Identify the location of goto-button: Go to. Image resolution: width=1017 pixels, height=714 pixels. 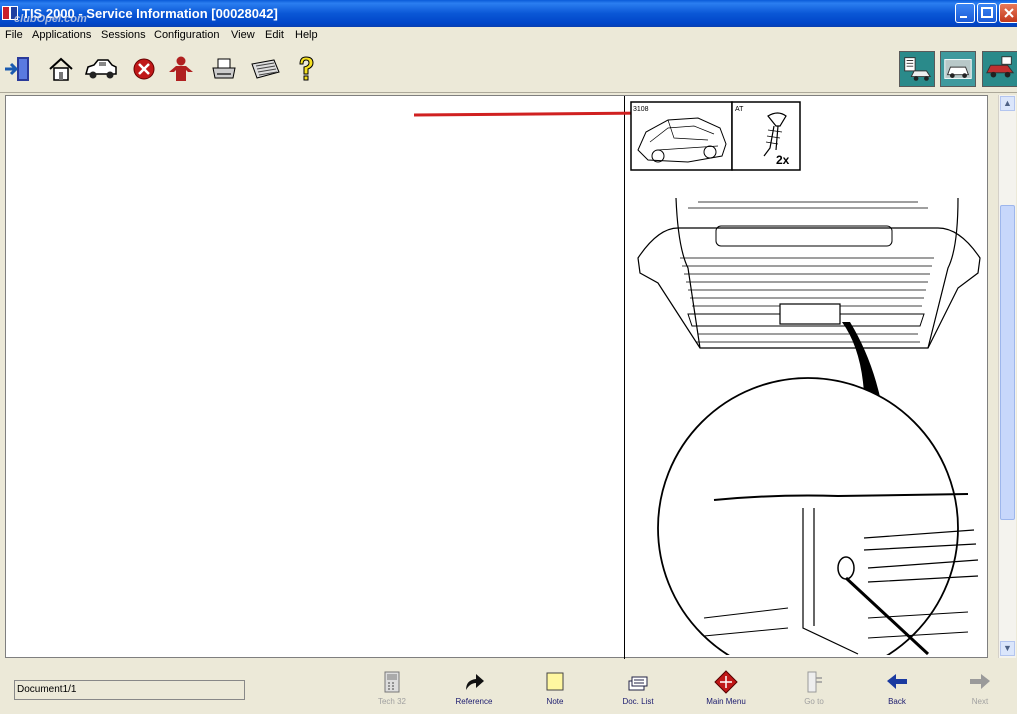
(814, 691).